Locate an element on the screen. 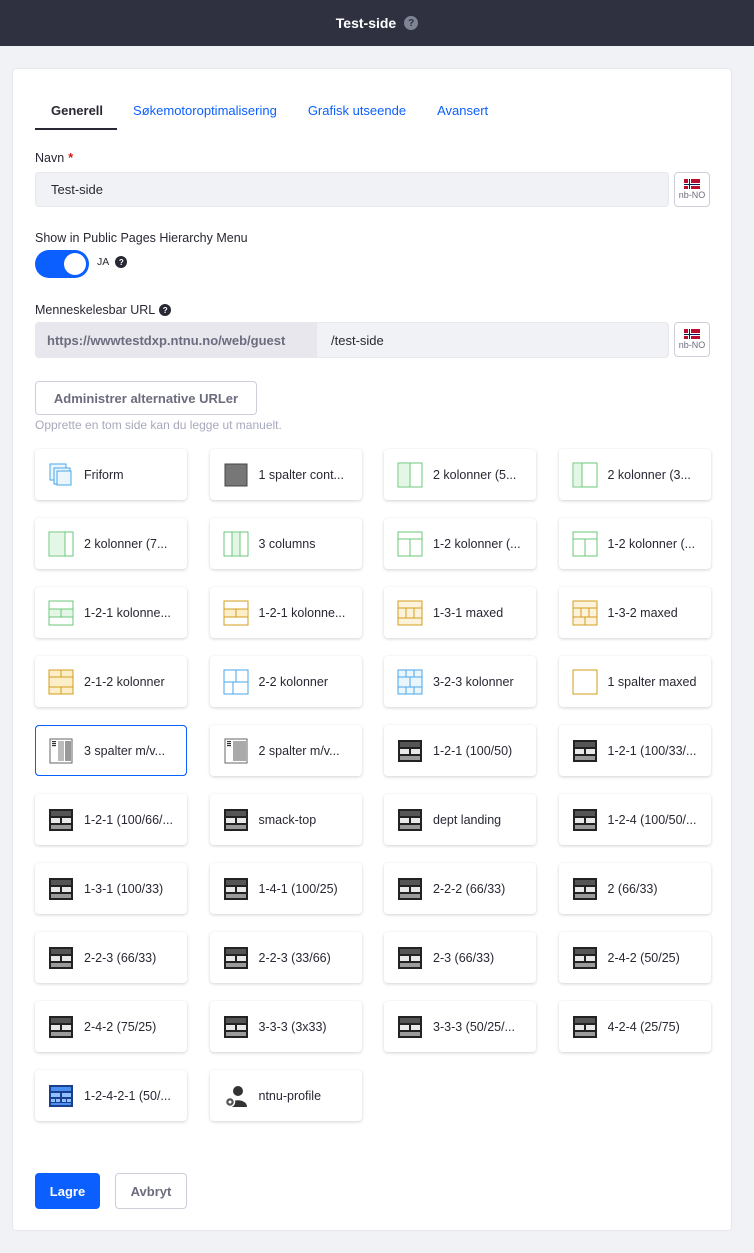 The image size is (754, 1253). three-two-three-icon is located at coordinates (410, 682).